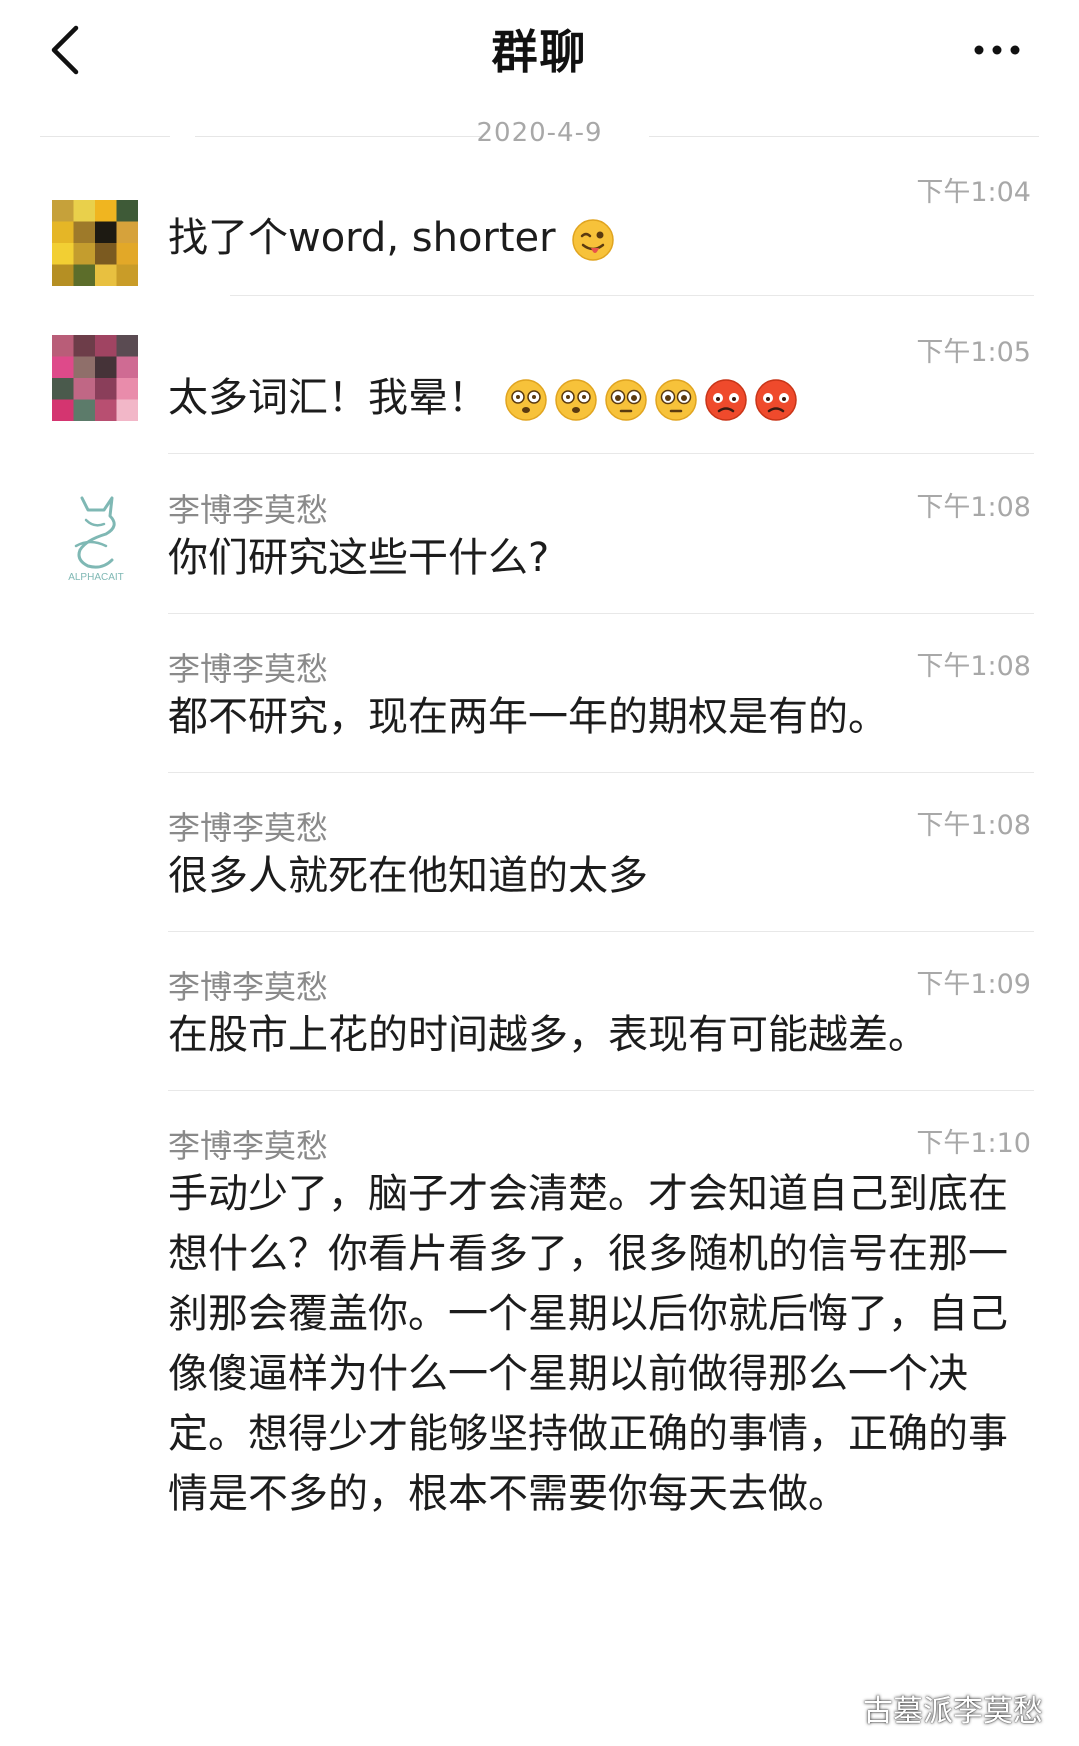 The height and width of the screenshot is (1746, 1079). I want to click on message-text: 都不研究，现在两年一年的期权是有的。, so click(528, 717).